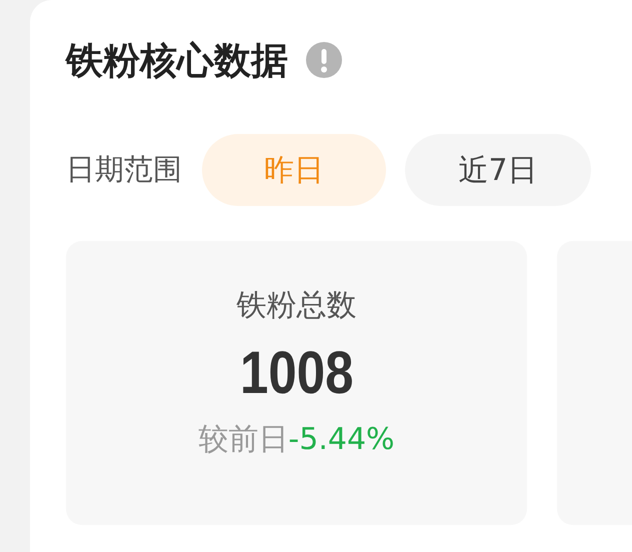 Image resolution: width=632 pixels, height=552 pixels. What do you see at coordinates (341, 440) in the screenshot?
I see `change-value: -5.44%` at bounding box center [341, 440].